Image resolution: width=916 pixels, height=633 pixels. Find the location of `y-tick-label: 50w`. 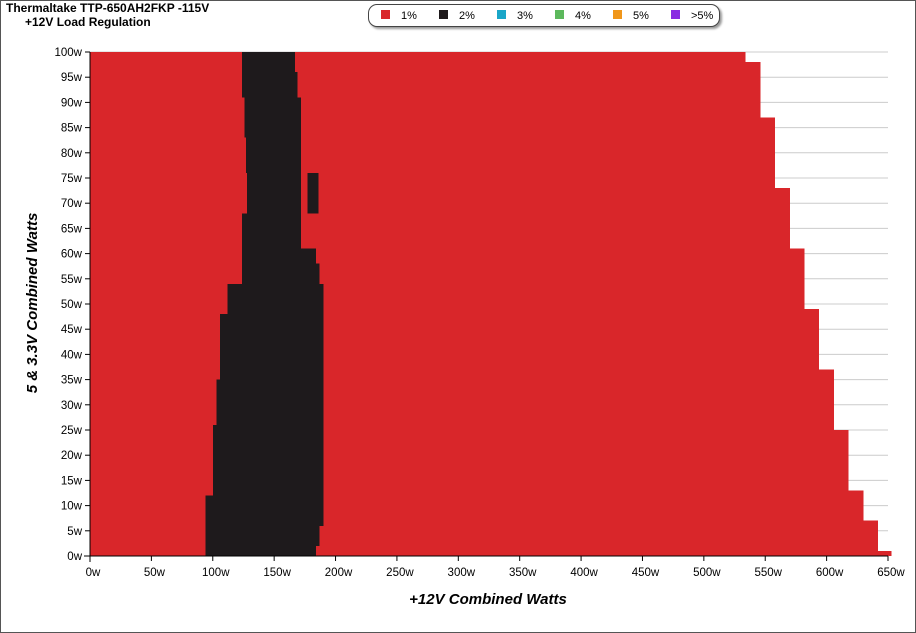

y-tick-label: 50w is located at coordinates (72, 305).